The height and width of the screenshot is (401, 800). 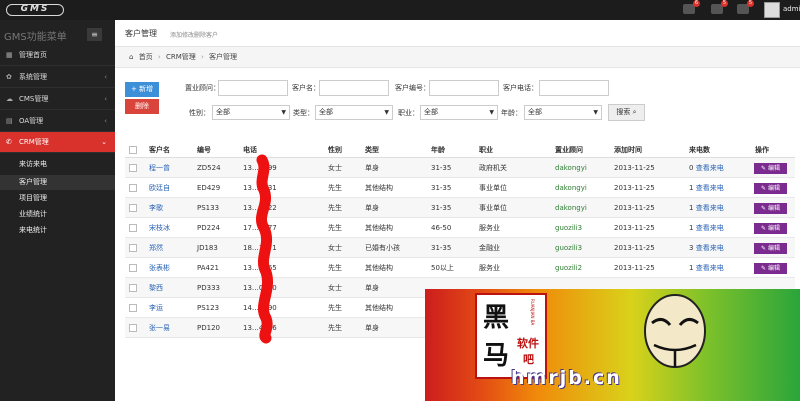 What do you see at coordinates (569, 150) in the screenshot?
I see `col-consultant: 置业顾问` at bounding box center [569, 150].